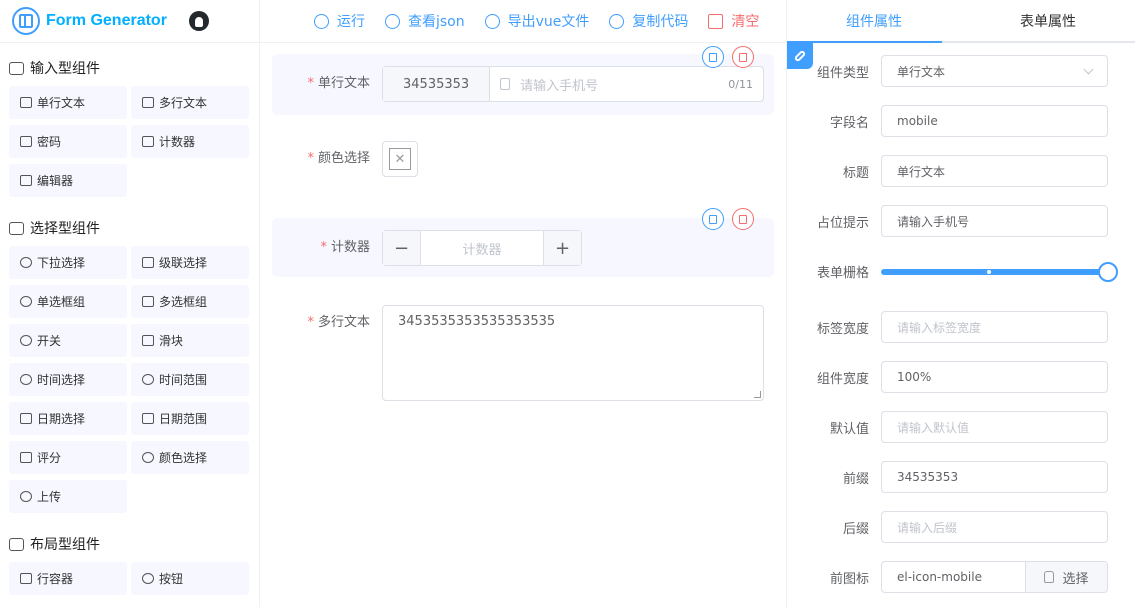  What do you see at coordinates (26, 180) in the screenshot?
I see `editor-icon` at bounding box center [26, 180].